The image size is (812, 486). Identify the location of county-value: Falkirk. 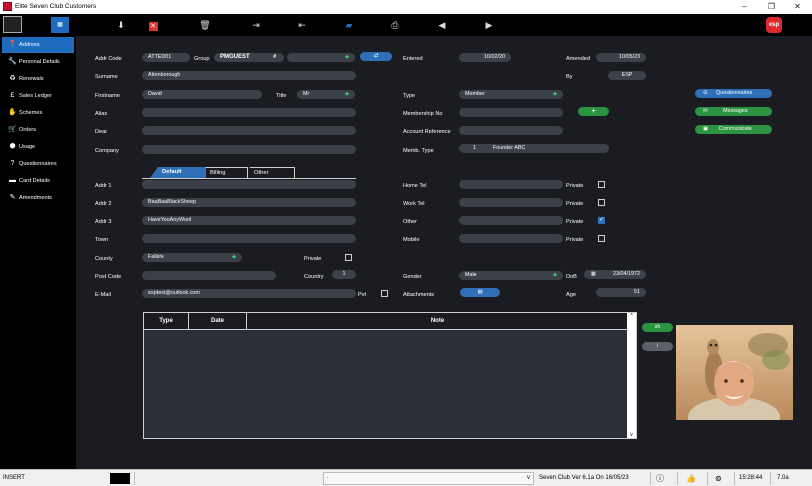
(156, 257).